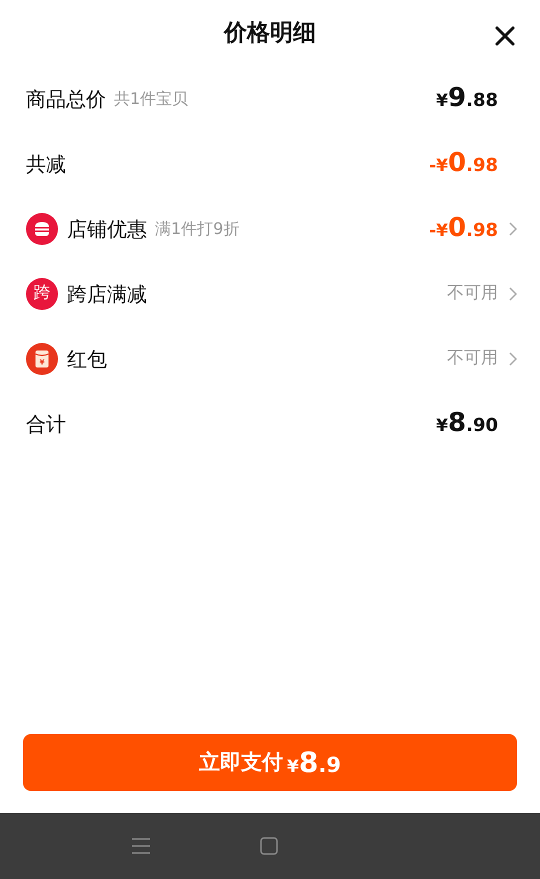  Describe the element at coordinates (87, 359) in the screenshot. I see `row-label: 红包` at that location.